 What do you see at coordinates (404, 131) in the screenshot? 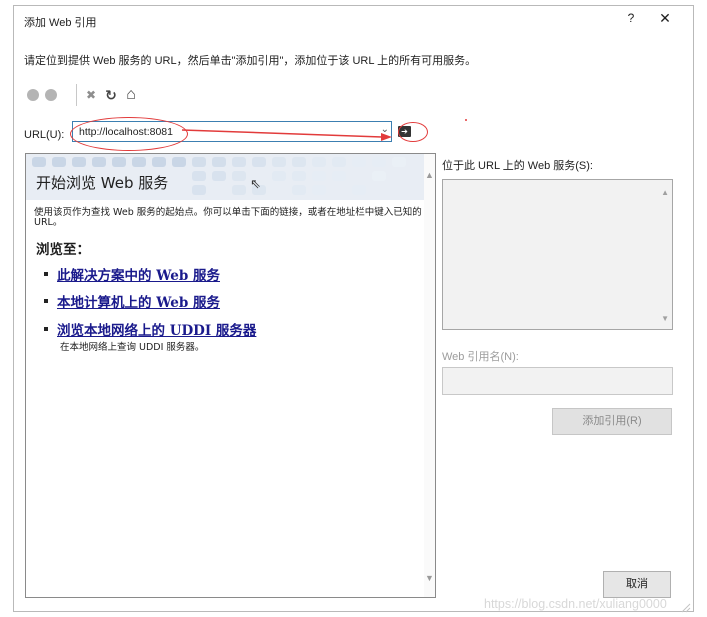
I see `go-button: ➔` at bounding box center [404, 131].